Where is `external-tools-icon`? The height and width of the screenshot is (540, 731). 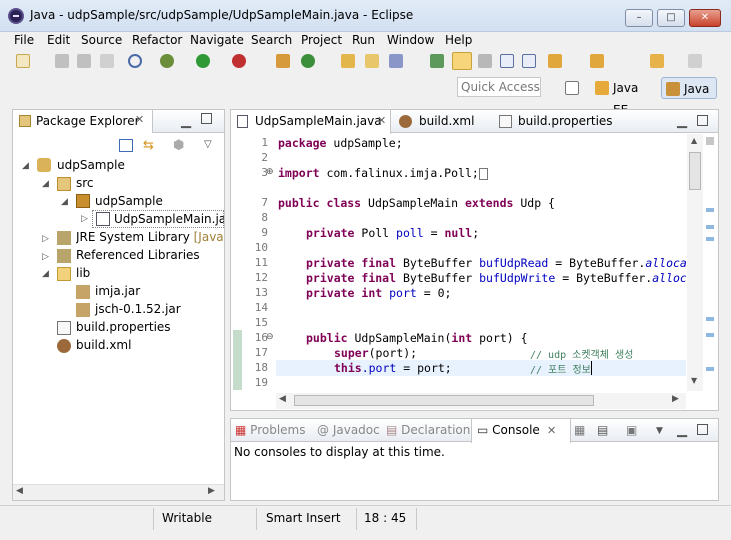
external-tools-icon is located at coordinates (239, 61).